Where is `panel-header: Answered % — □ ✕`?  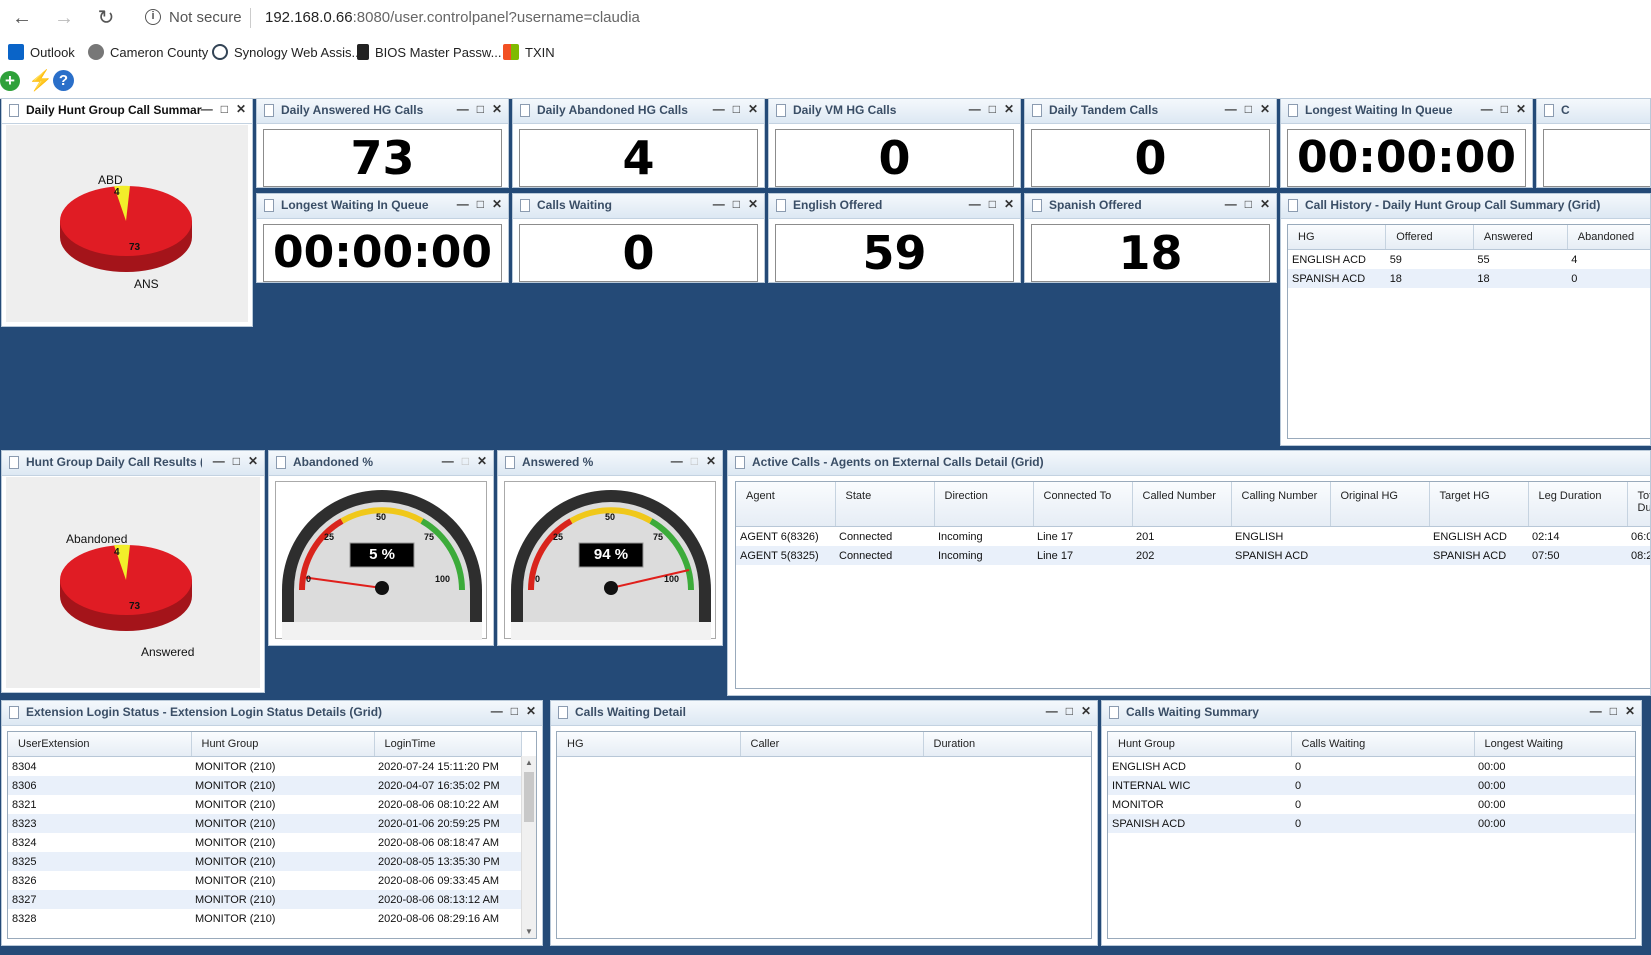
panel-header: Answered % — □ ✕ is located at coordinates (610, 463).